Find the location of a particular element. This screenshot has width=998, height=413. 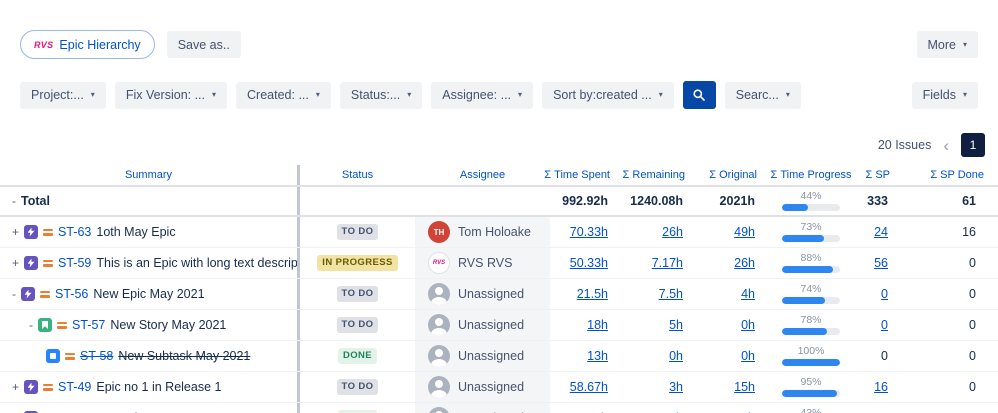

filter-status-dropdown: Status:... ▾ is located at coordinates (381, 95).